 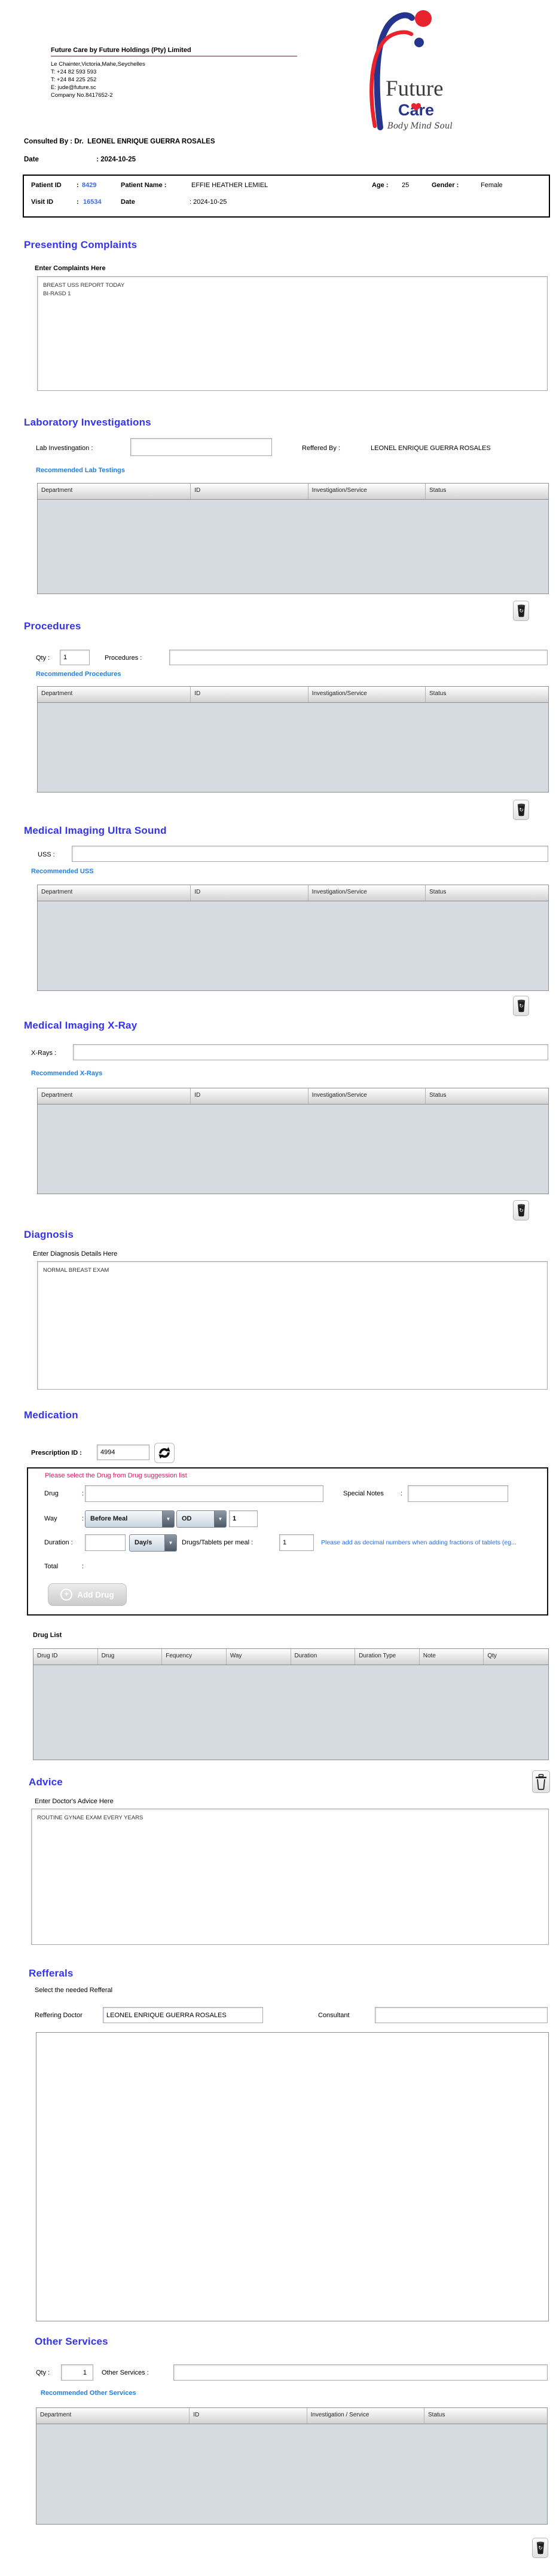 I want to click on company-email: E: jude@future.sc, so click(x=73, y=87).